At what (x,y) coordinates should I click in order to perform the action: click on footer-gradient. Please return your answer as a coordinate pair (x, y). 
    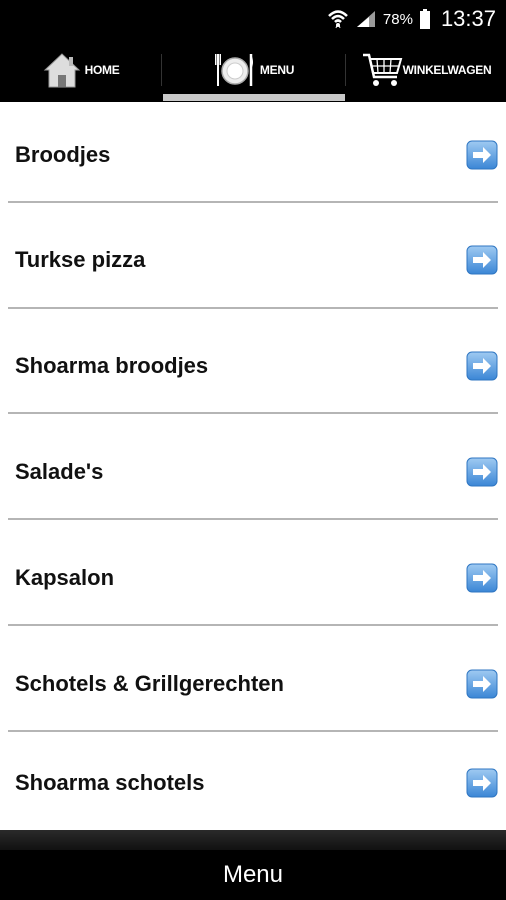
    Looking at the image, I should click on (253, 840).